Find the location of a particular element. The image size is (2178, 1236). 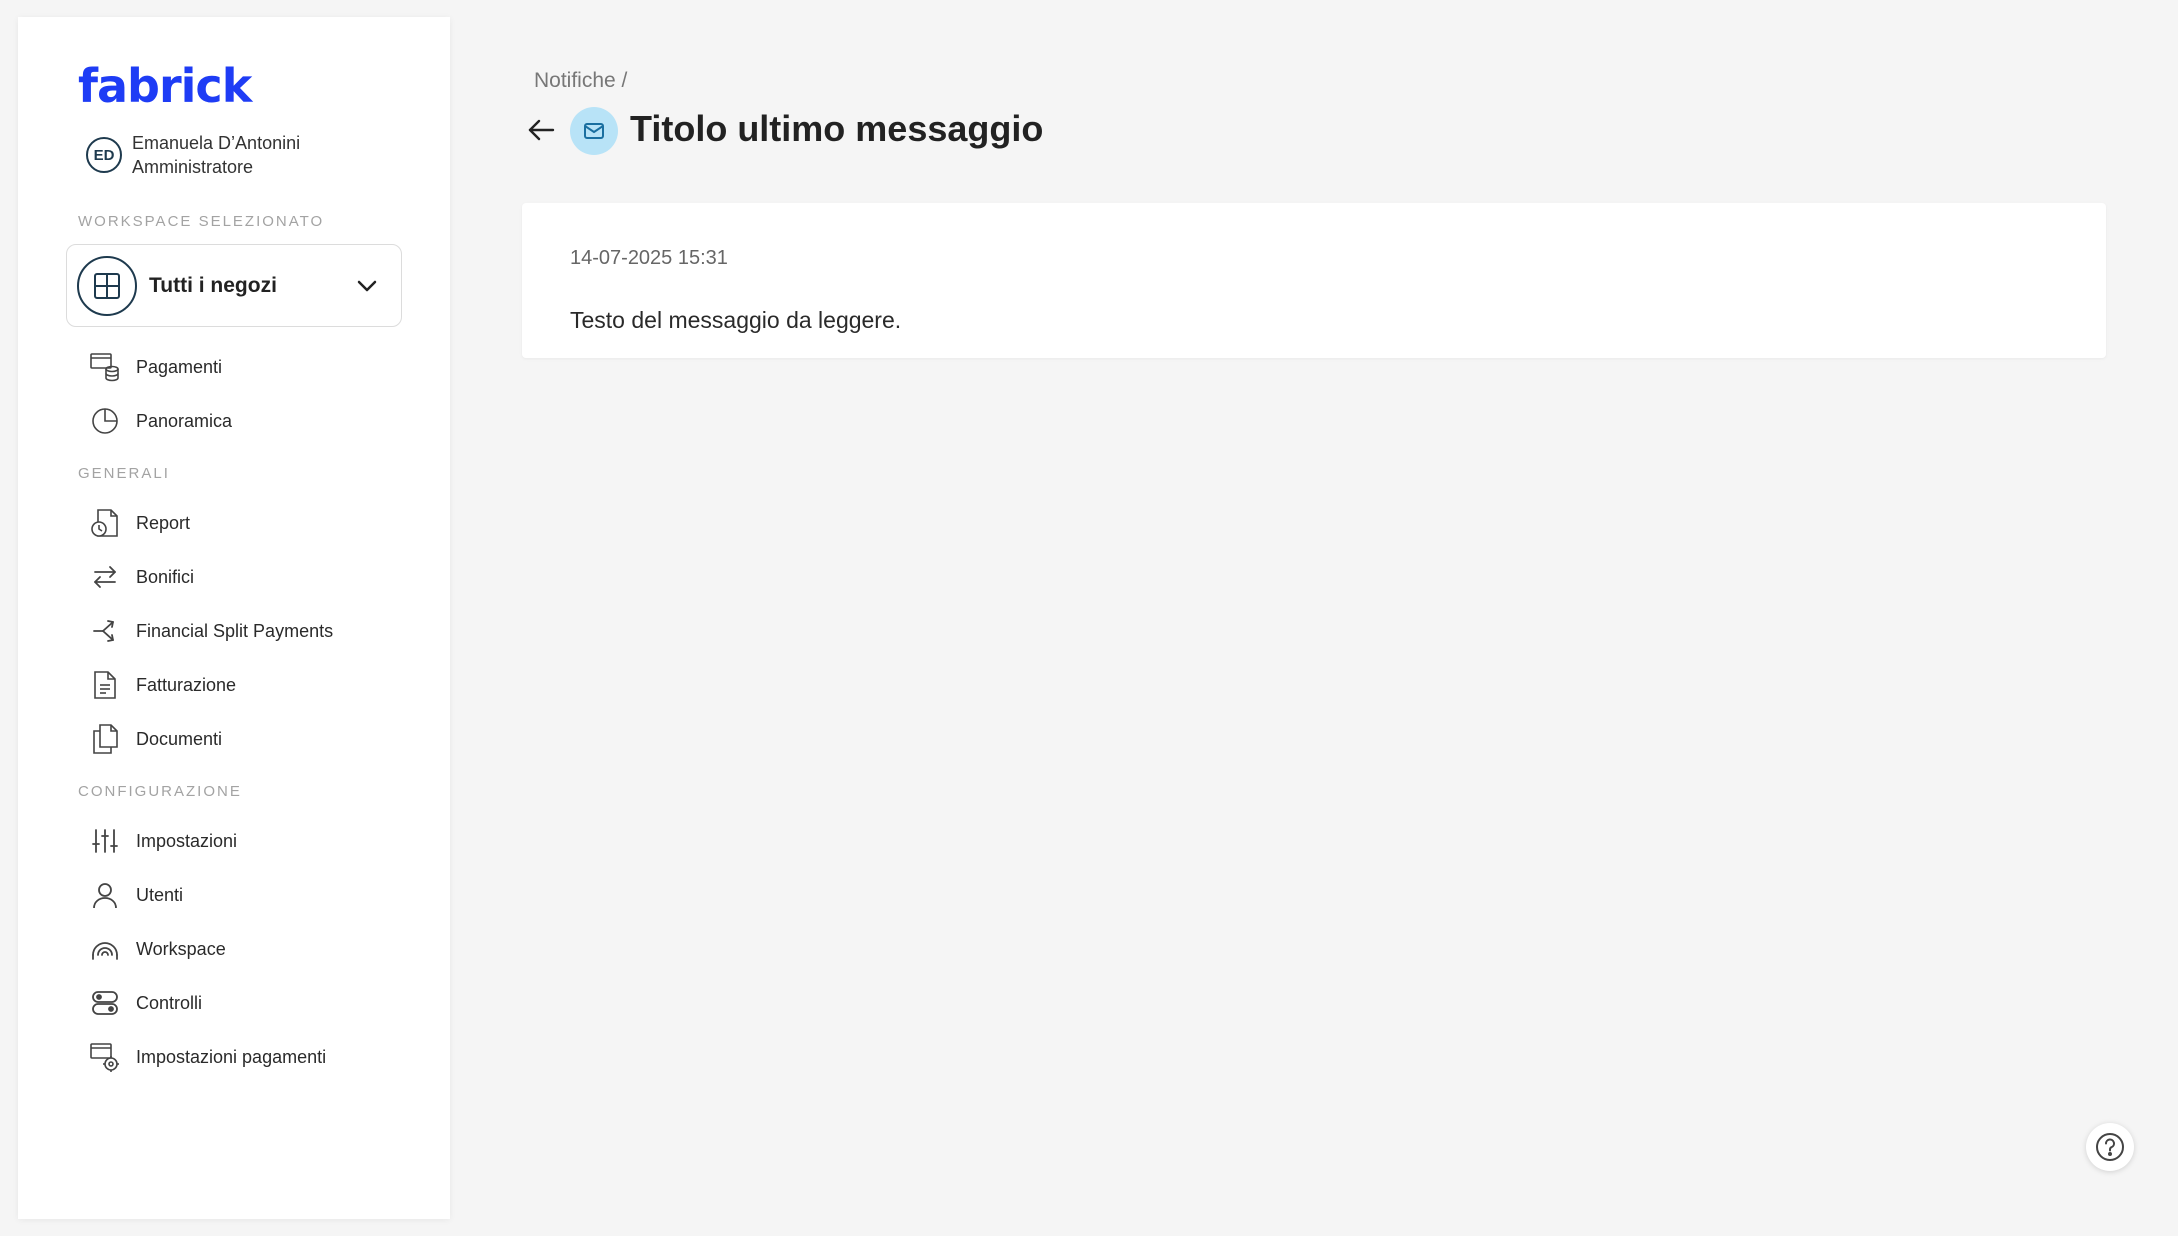

user-role: Amministratore is located at coordinates (193, 167).